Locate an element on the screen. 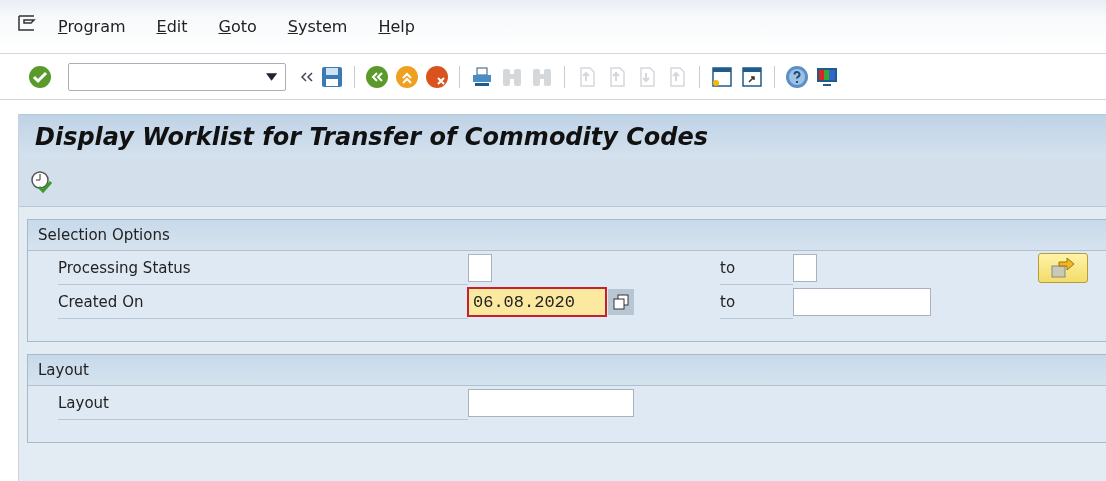 Image resolution: width=1106 pixels, height=481 pixels. arrow-icon is located at coordinates (1063, 268).